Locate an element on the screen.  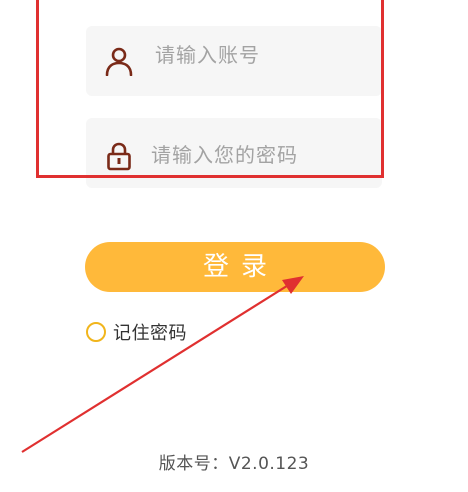
checkbox-circle-icon is located at coordinates (96, 332).